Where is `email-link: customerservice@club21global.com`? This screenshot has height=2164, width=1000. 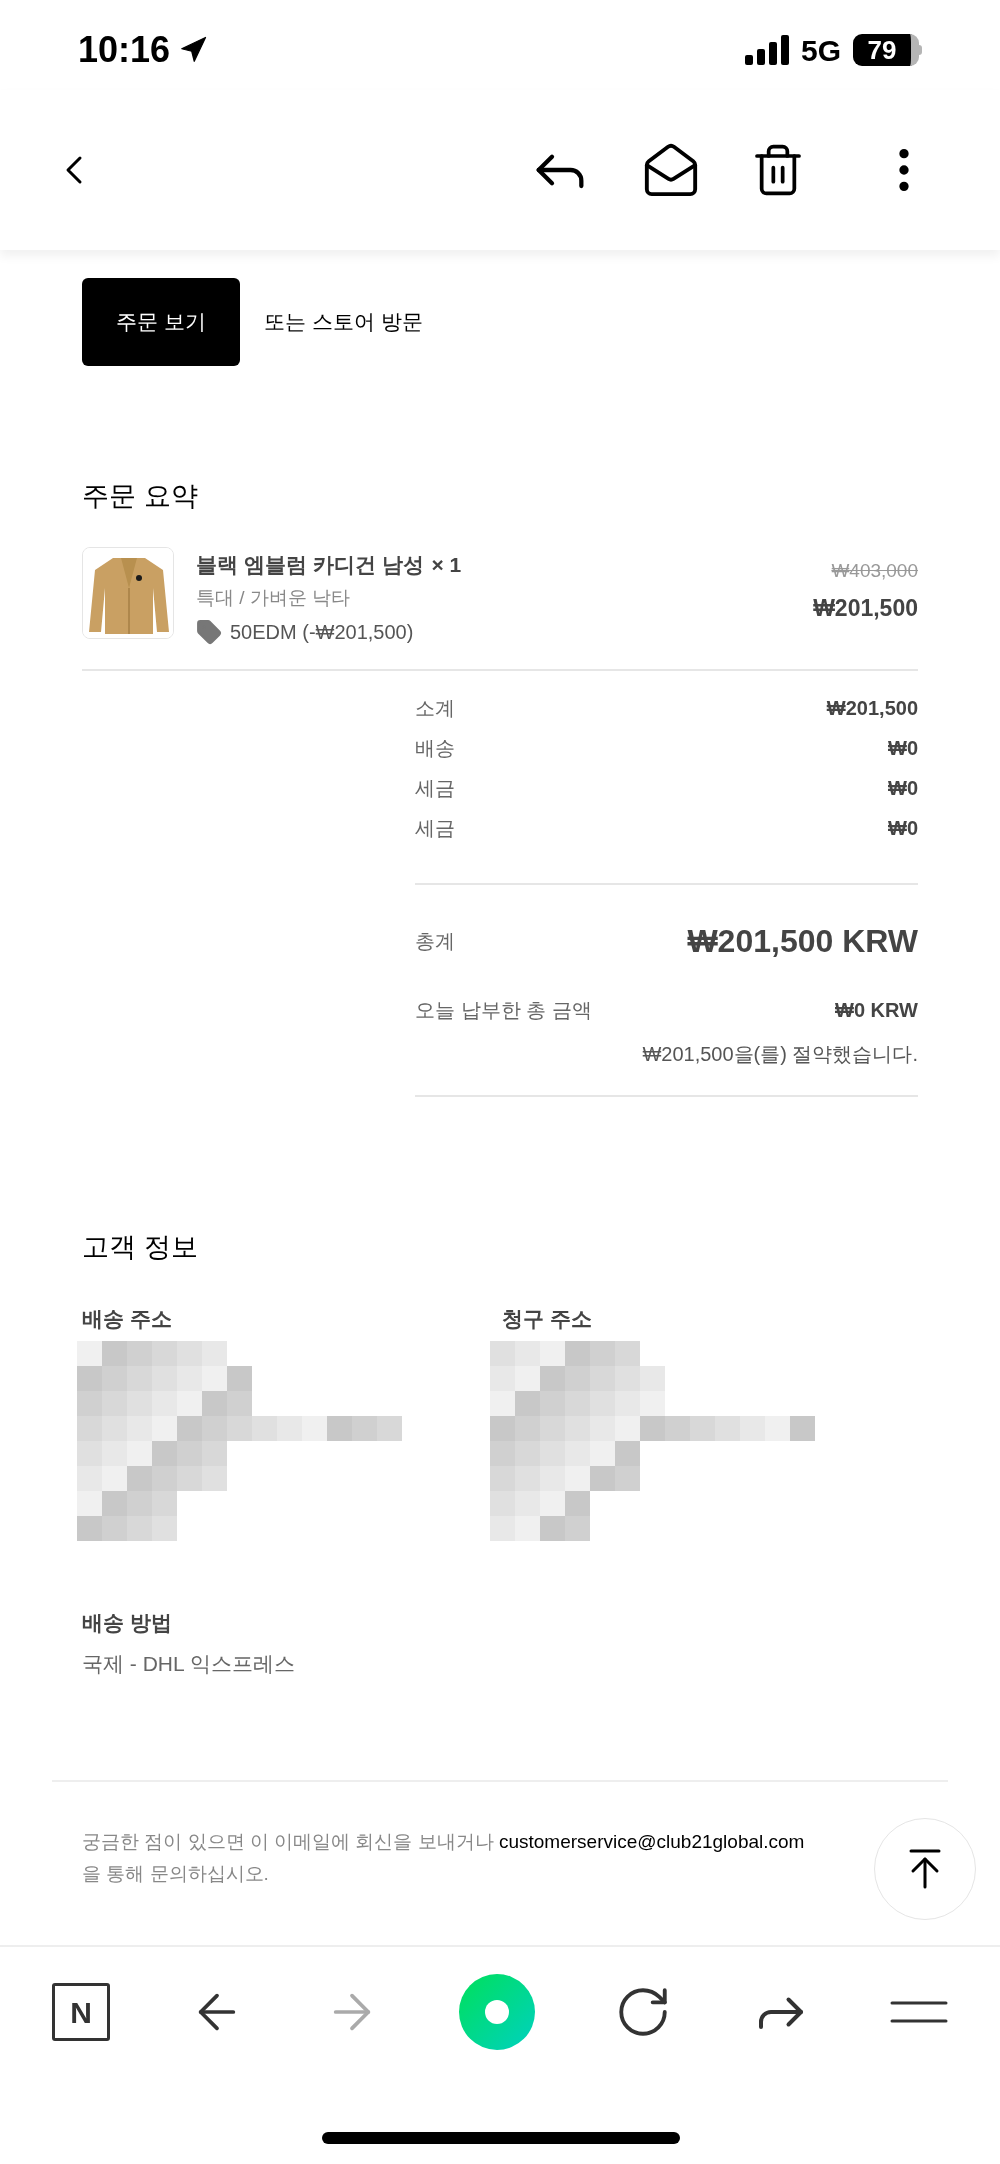
email-link: customerservice@club21global.com is located at coordinates (651, 1841).